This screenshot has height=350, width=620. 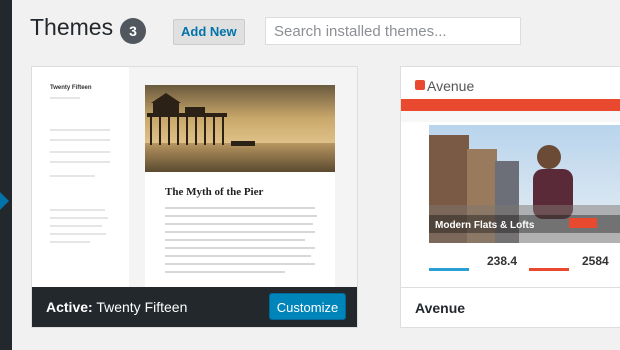 What do you see at coordinates (194, 307) in the screenshot?
I see `active-theme-bar: Active: Twenty Fifteen Customize` at bounding box center [194, 307].